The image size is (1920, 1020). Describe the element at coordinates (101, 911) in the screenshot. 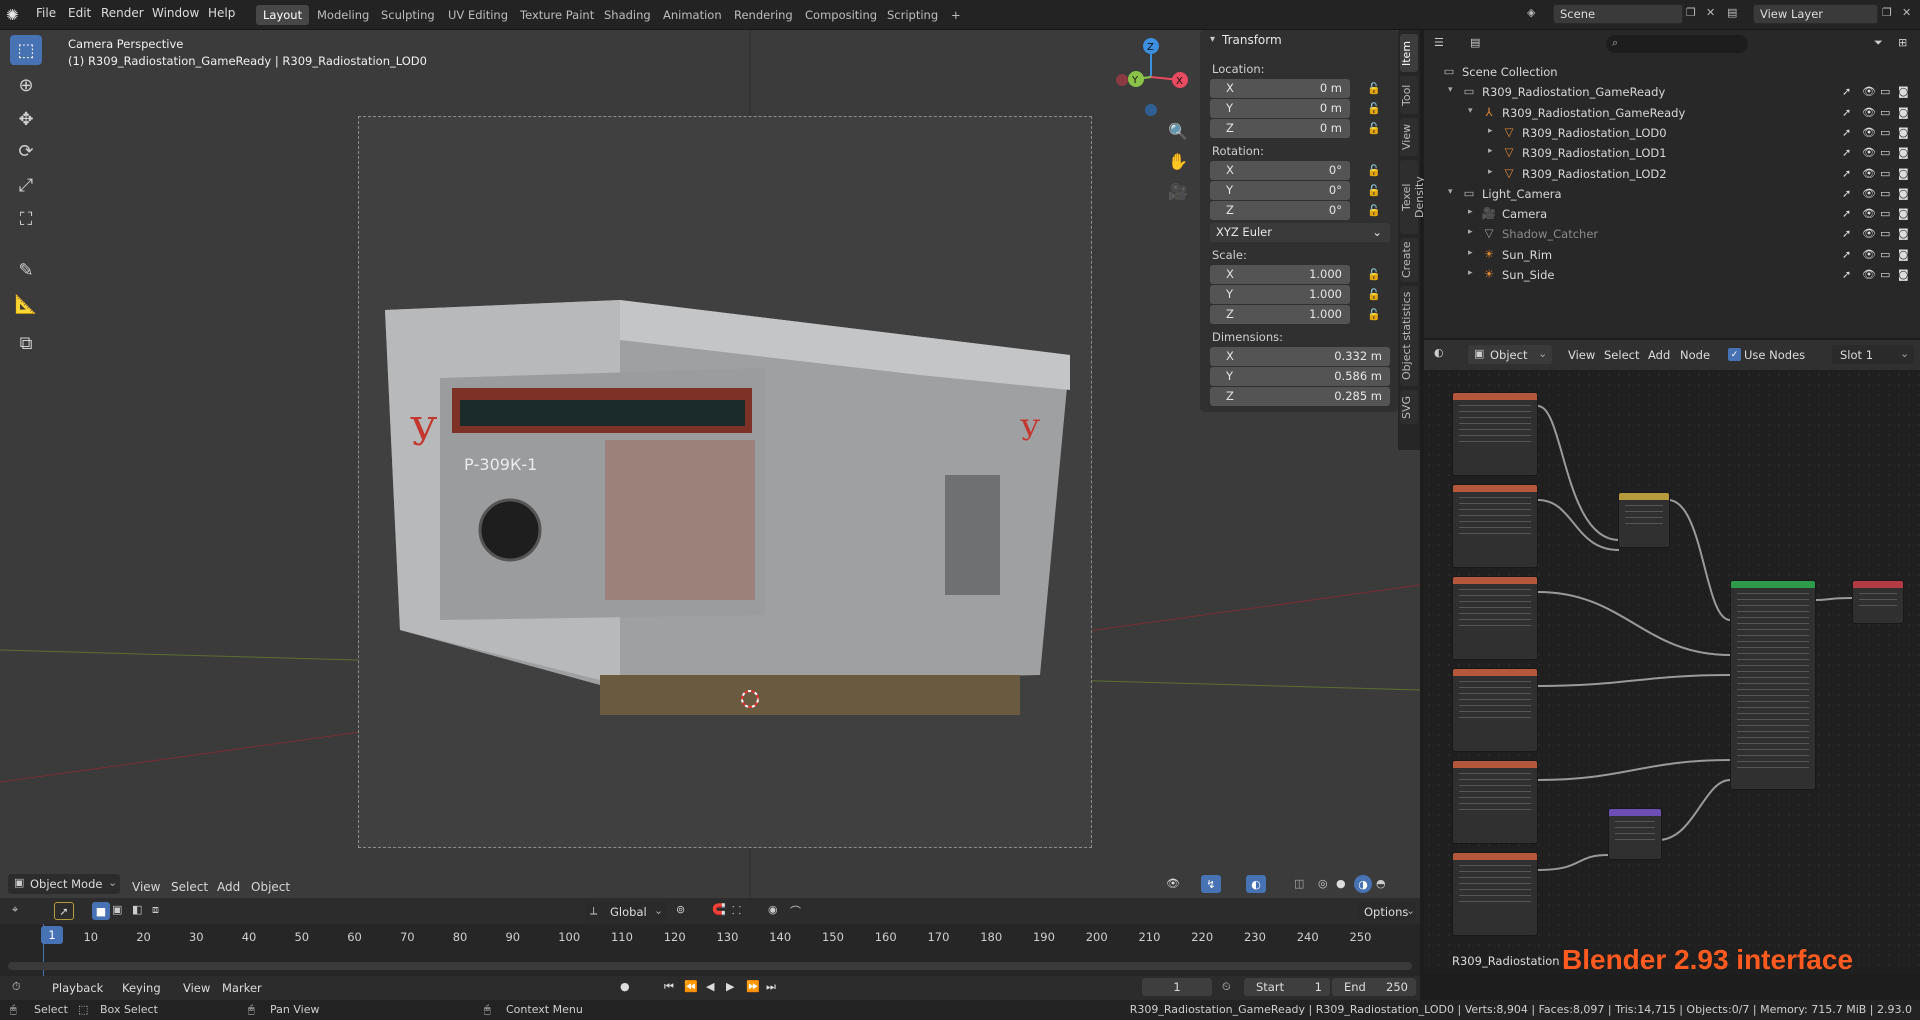

I see `mode-new-icon: ■` at that location.